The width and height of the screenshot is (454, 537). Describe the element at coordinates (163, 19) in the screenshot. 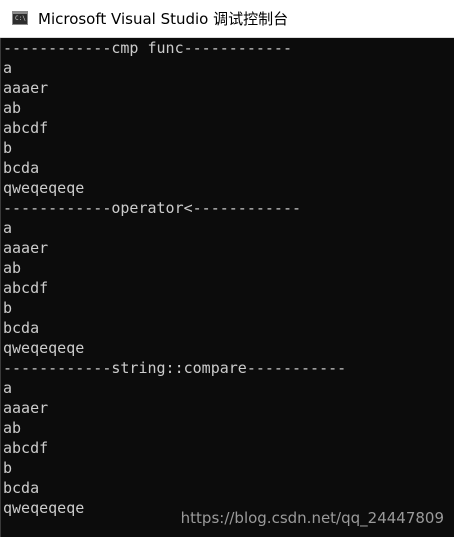

I see `window-title: Microsoft Visual Studio 调试控制台` at that location.